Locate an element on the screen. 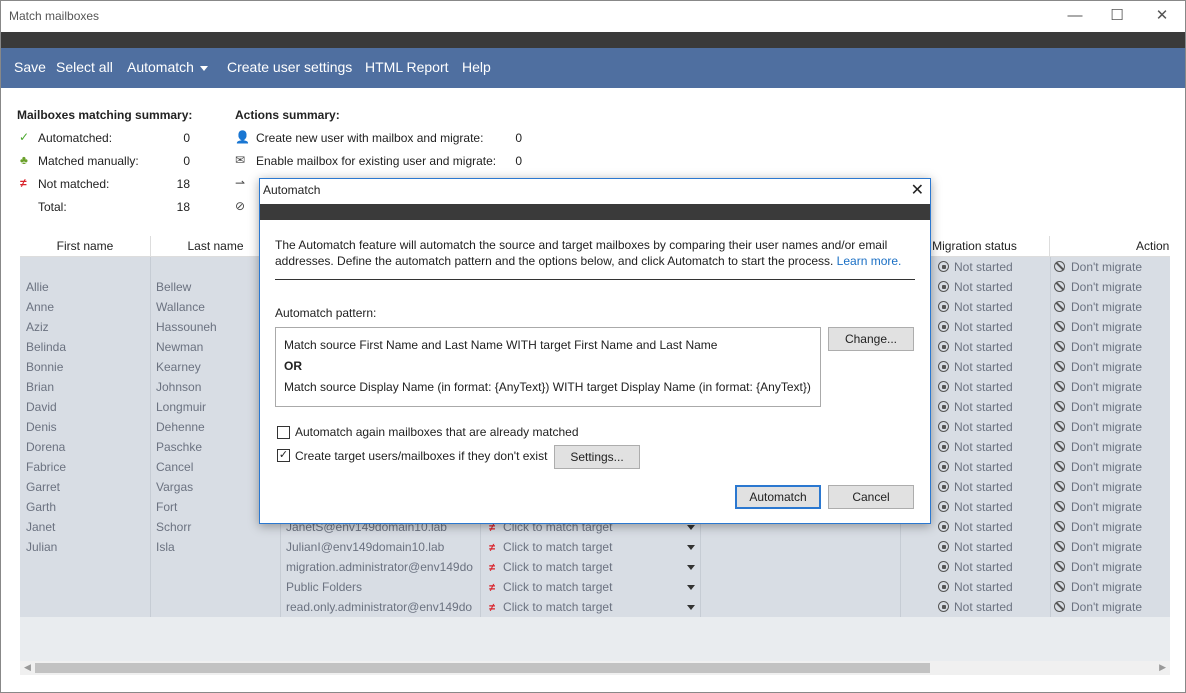  automatched-label: Automatched: is located at coordinates (75, 138).